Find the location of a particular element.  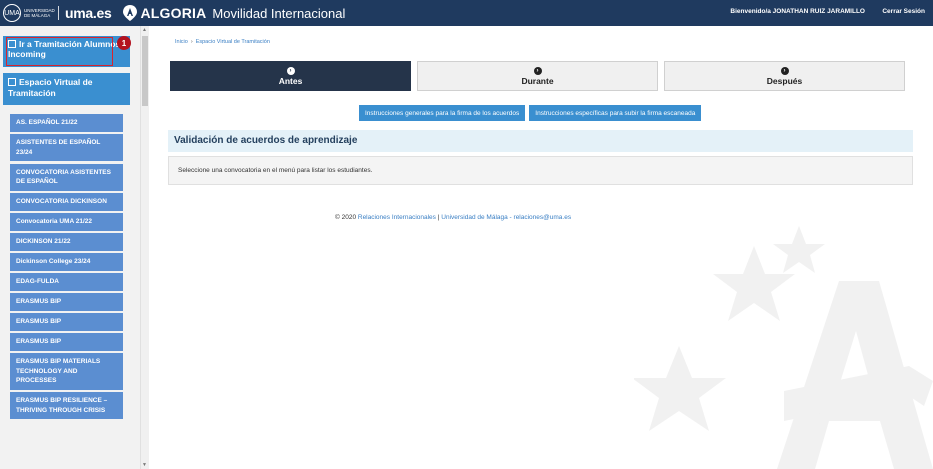

international-relations-link: Relaciones Internacionales is located at coordinates (397, 217).